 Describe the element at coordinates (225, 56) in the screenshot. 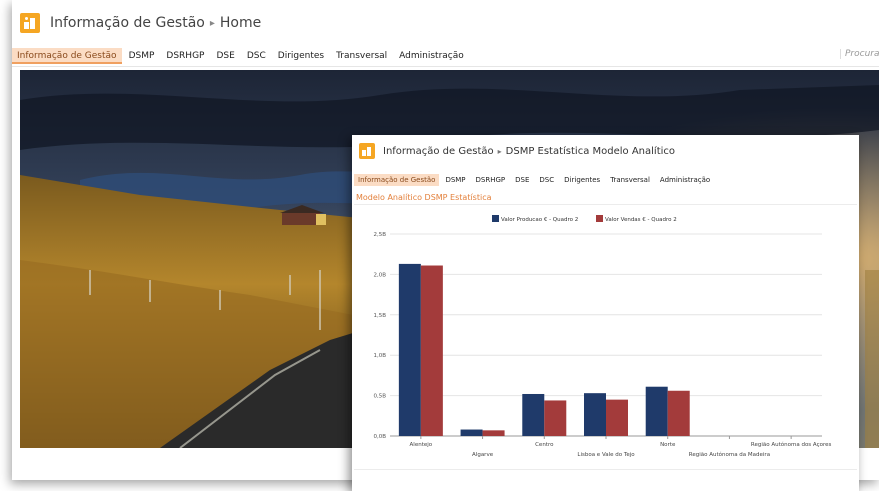

I see `nav-item-dse: DSE` at that location.